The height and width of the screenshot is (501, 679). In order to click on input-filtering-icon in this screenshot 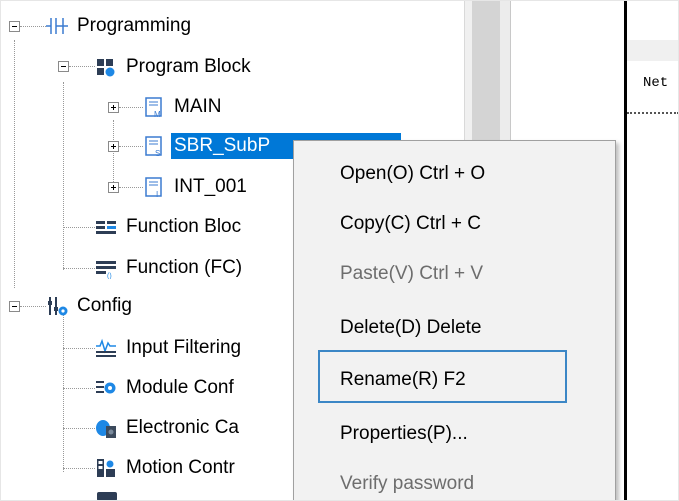, I will do `click(106, 347)`.